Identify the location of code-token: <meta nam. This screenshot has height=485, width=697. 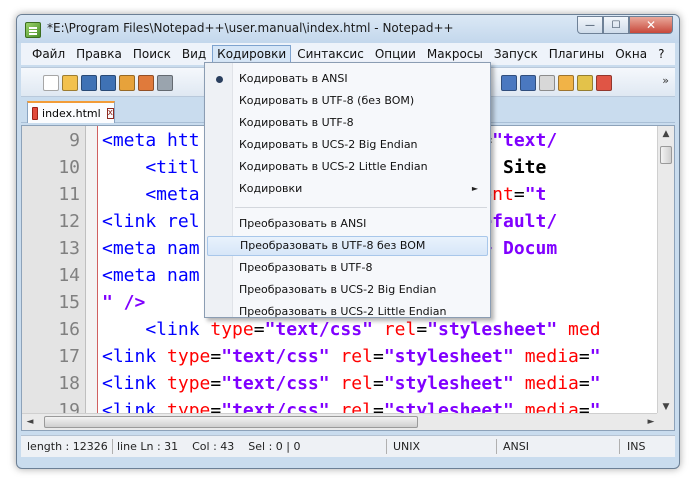
(151, 275).